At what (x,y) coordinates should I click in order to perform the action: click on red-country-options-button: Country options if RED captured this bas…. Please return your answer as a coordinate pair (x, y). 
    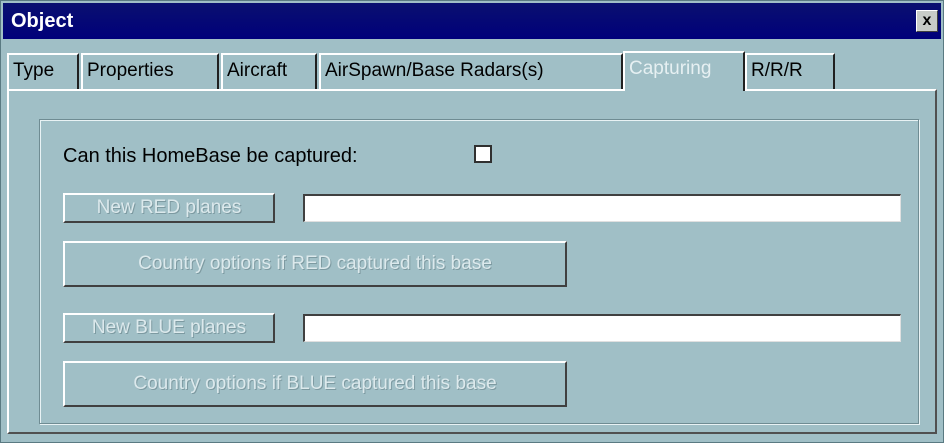
    Looking at the image, I should click on (315, 264).